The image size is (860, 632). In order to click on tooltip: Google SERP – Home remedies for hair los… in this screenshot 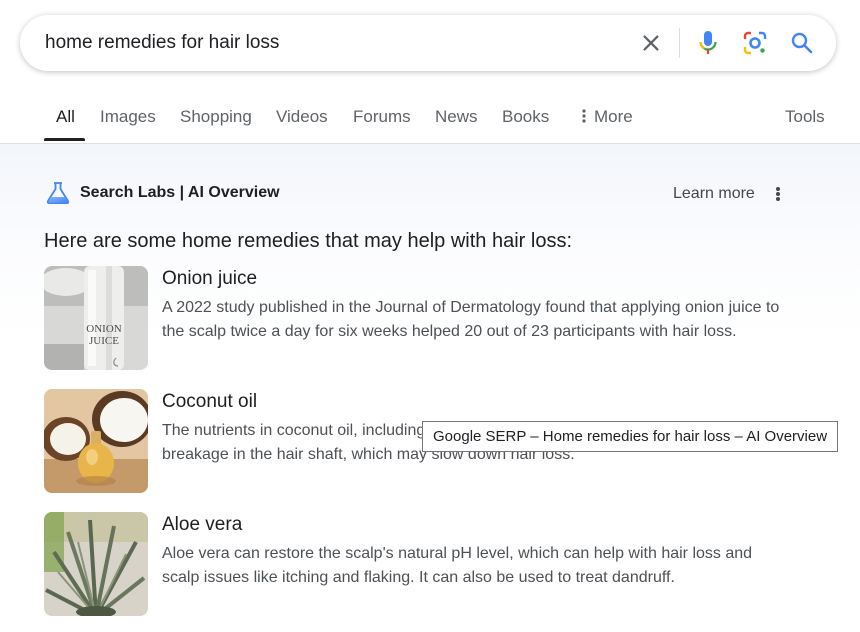, I will do `click(630, 436)`.